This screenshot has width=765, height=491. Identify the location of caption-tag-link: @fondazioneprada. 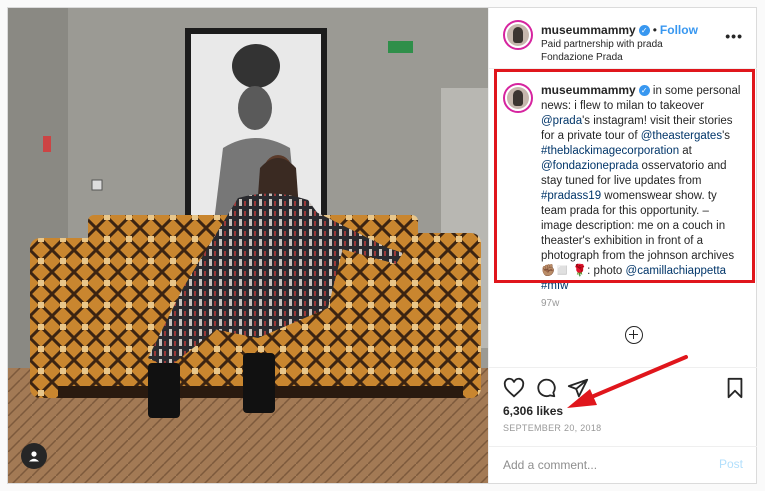
(589, 166).